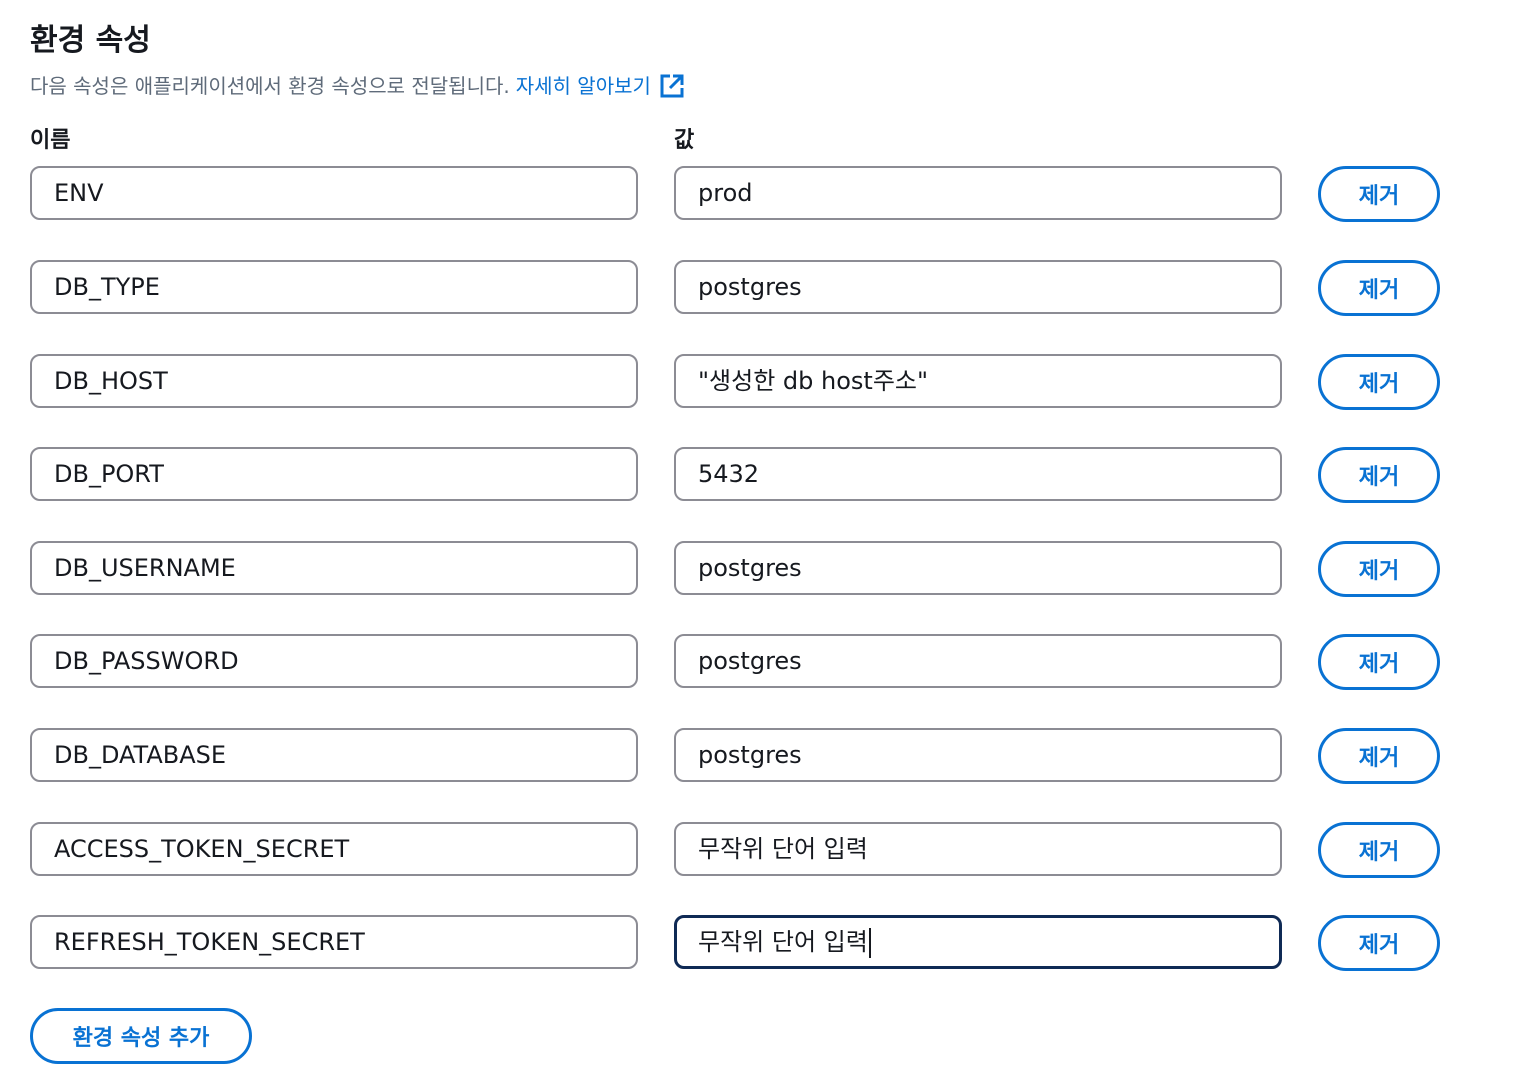  What do you see at coordinates (141, 1036) in the screenshot?
I see `add-environment-property-button: 환경 속성 추가` at bounding box center [141, 1036].